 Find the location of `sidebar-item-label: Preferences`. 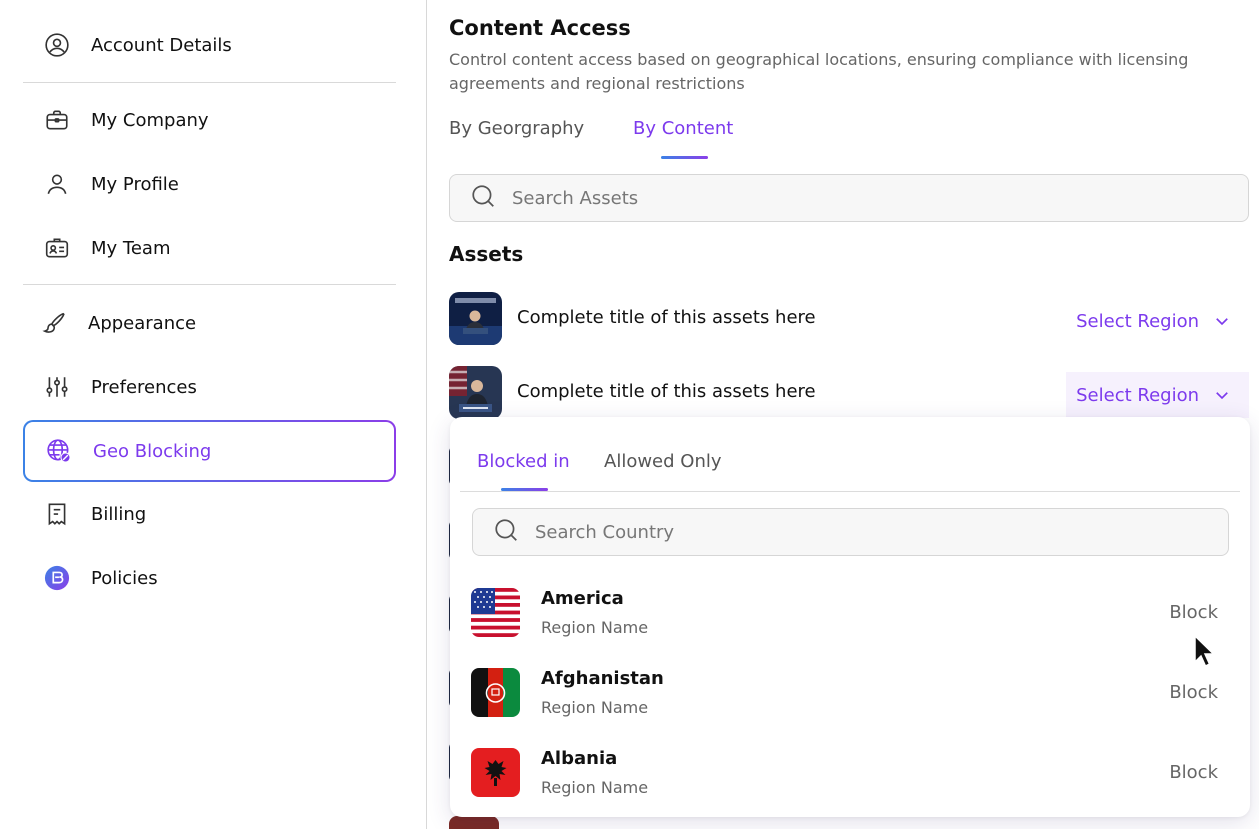

sidebar-item-label: Preferences is located at coordinates (144, 387).